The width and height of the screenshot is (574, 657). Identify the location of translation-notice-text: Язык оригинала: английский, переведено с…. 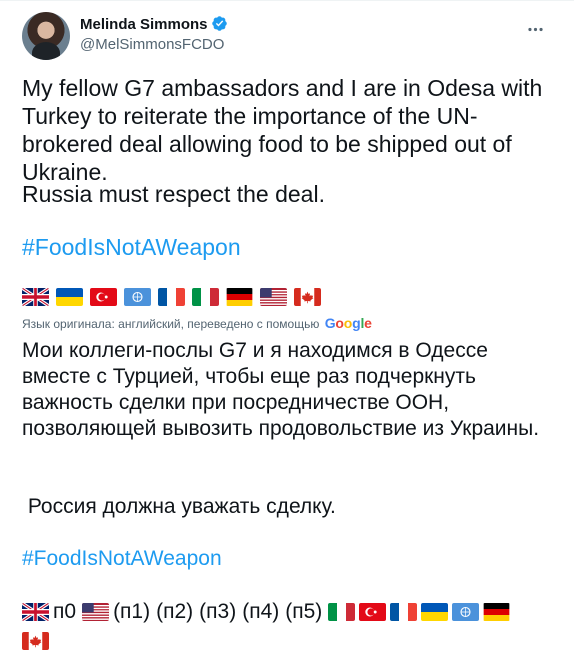
(171, 324).